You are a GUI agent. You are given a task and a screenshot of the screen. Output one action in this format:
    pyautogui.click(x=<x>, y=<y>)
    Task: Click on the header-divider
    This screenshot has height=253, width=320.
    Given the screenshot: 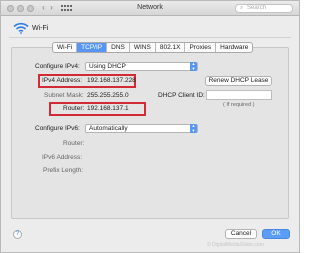 What is the action you would take?
    pyautogui.click(x=150, y=37)
    